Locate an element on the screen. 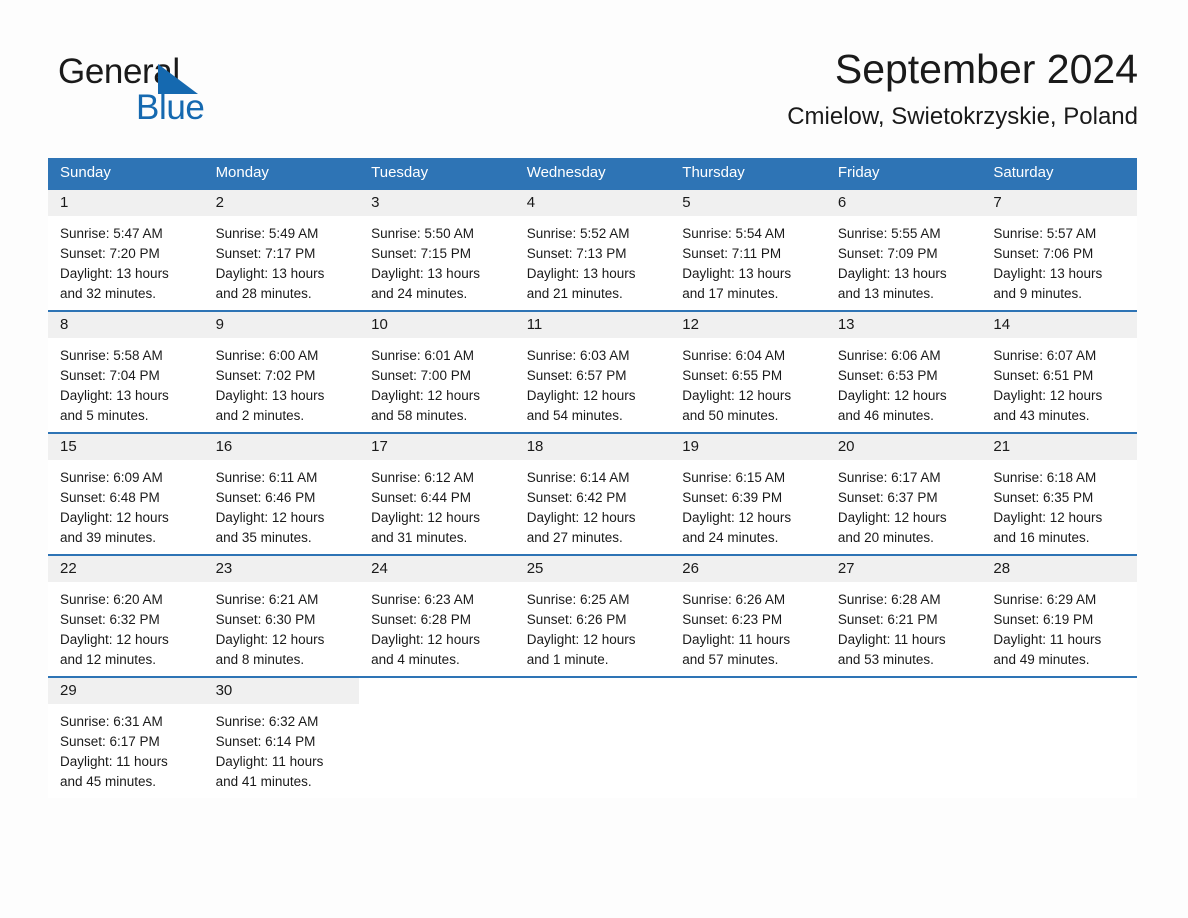 The image size is (1188, 918). daylight-text: Daylight: 12 hours and 35 minutes. is located at coordinates (270, 527).